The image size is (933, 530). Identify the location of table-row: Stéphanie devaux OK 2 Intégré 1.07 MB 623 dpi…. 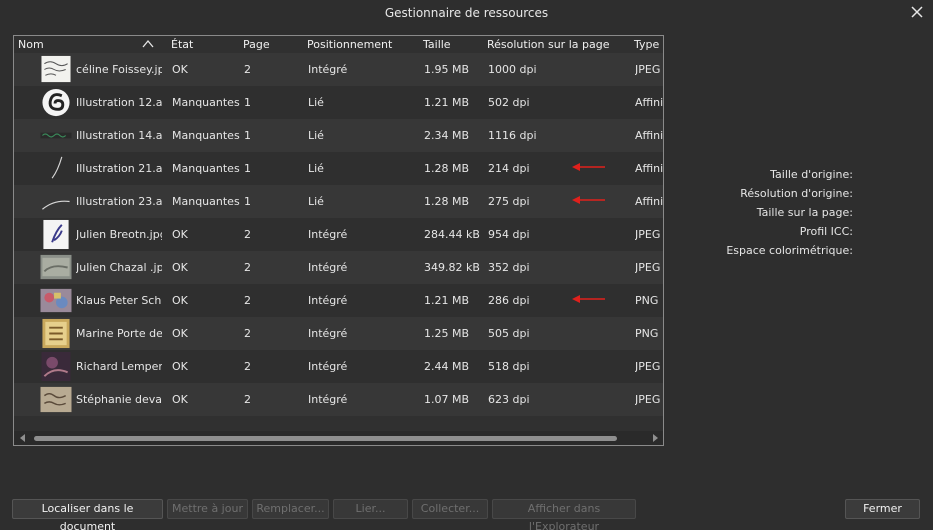
(338, 399).